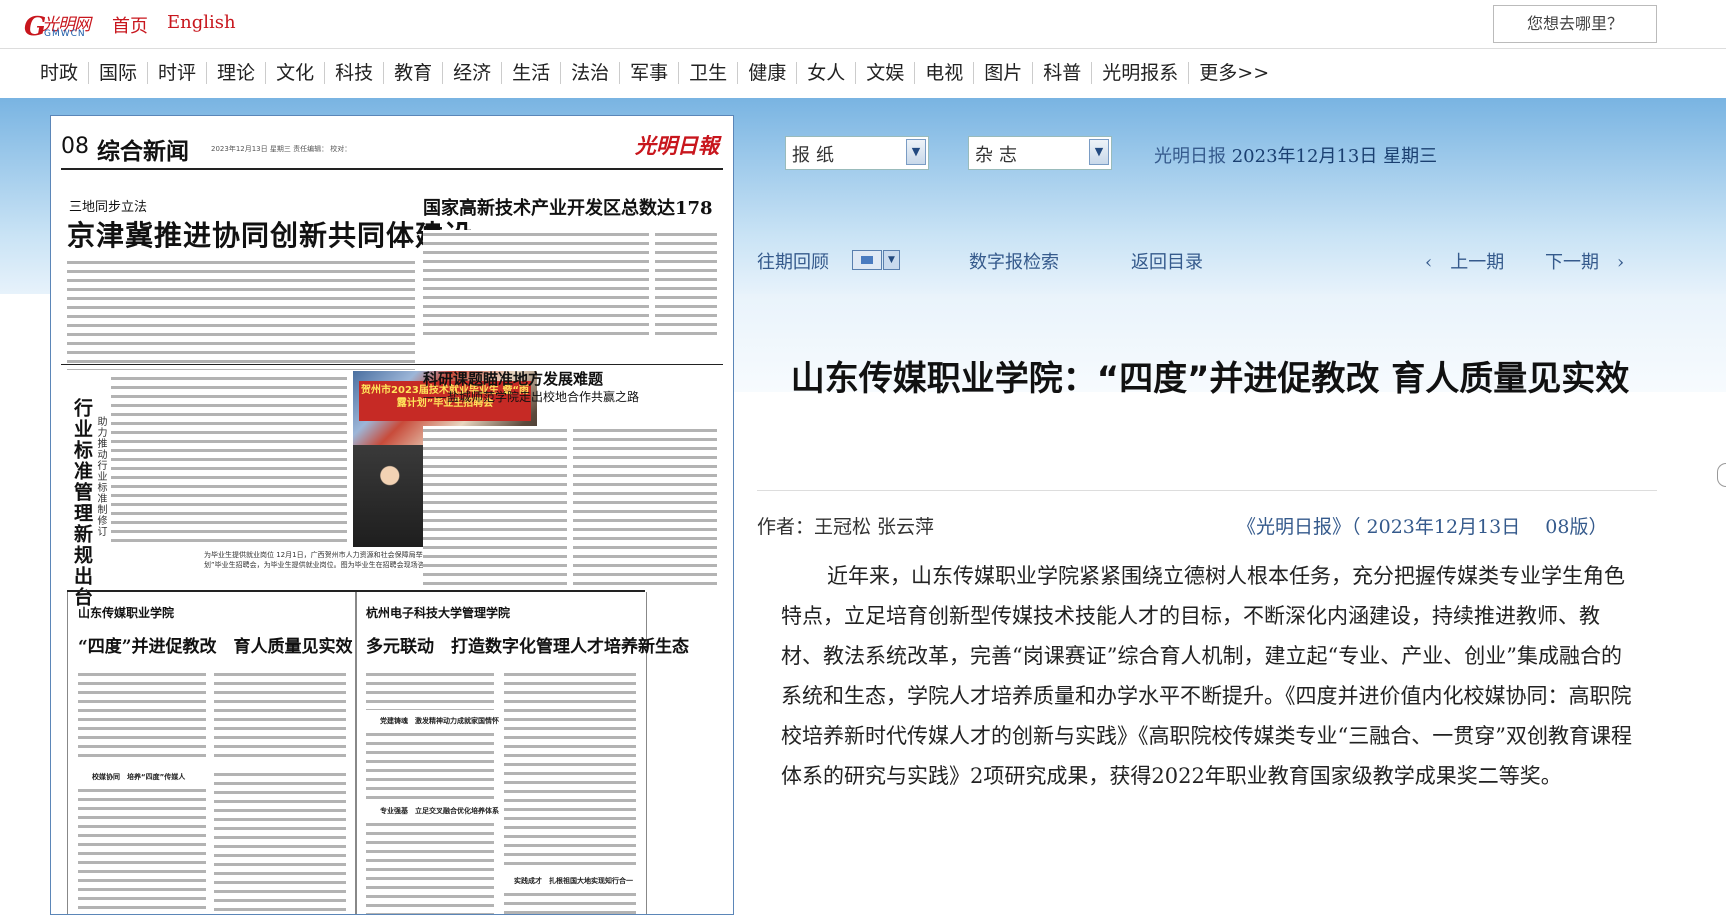 This screenshot has height=915, width=1726. I want to click on archive-link: 往期回顾, so click(793, 261).